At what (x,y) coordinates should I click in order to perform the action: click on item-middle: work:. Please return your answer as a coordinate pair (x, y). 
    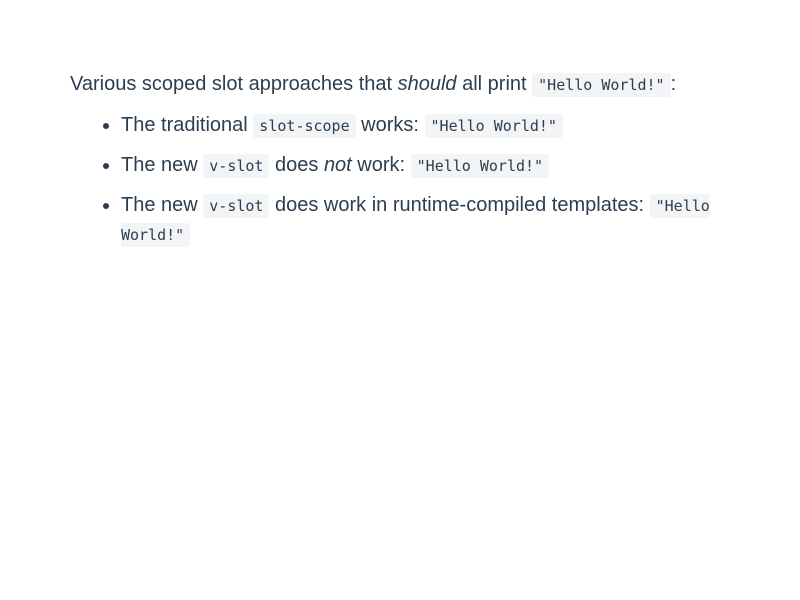
    Looking at the image, I should click on (381, 165).